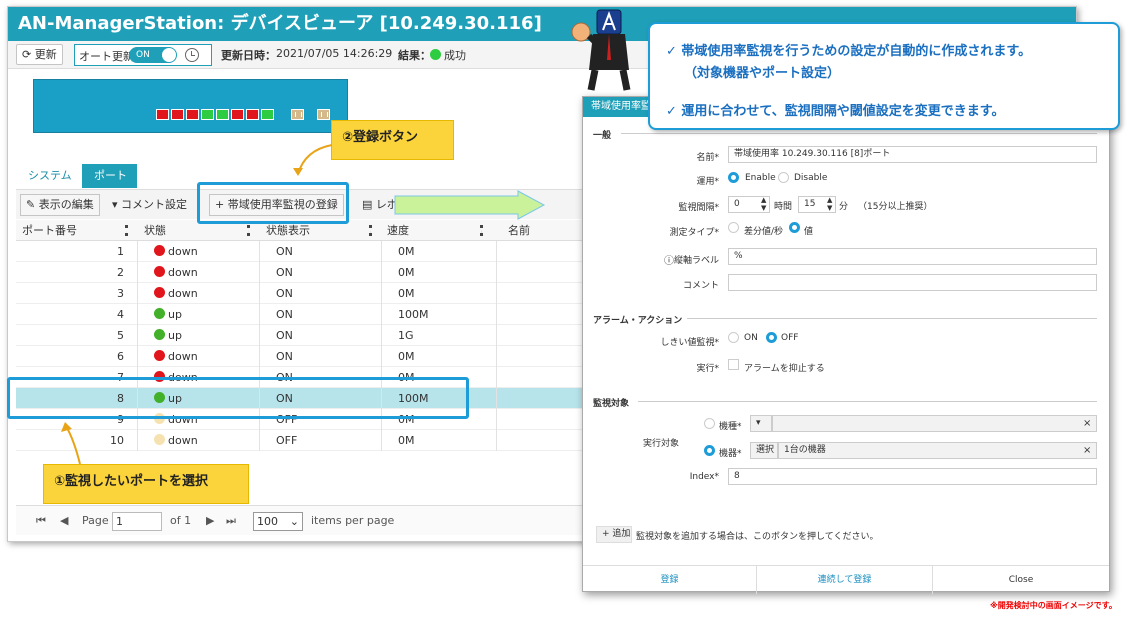  I want to click on table-row: 10 down OFF 0M, so click(306, 440).